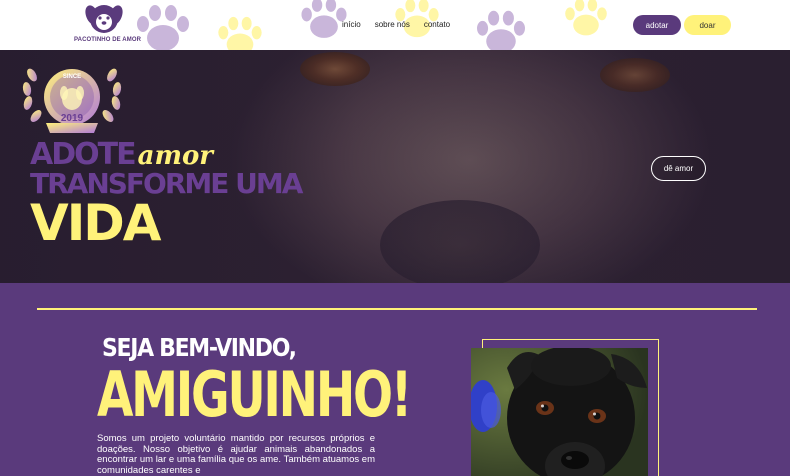 This screenshot has width=790, height=476. I want to click on adotar-button: adotar, so click(657, 25).